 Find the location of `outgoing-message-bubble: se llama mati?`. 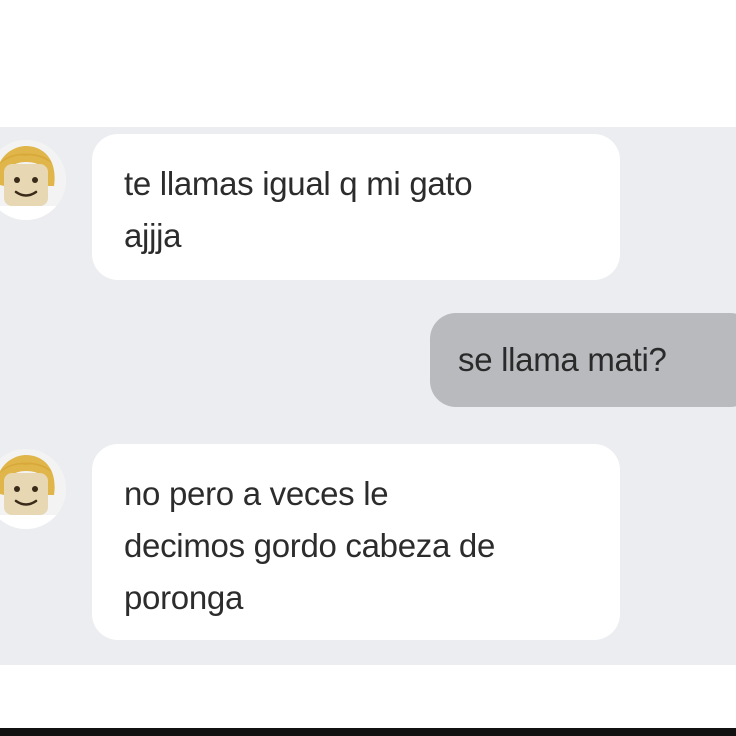

outgoing-message-bubble: se llama mati? is located at coordinates (583, 360).